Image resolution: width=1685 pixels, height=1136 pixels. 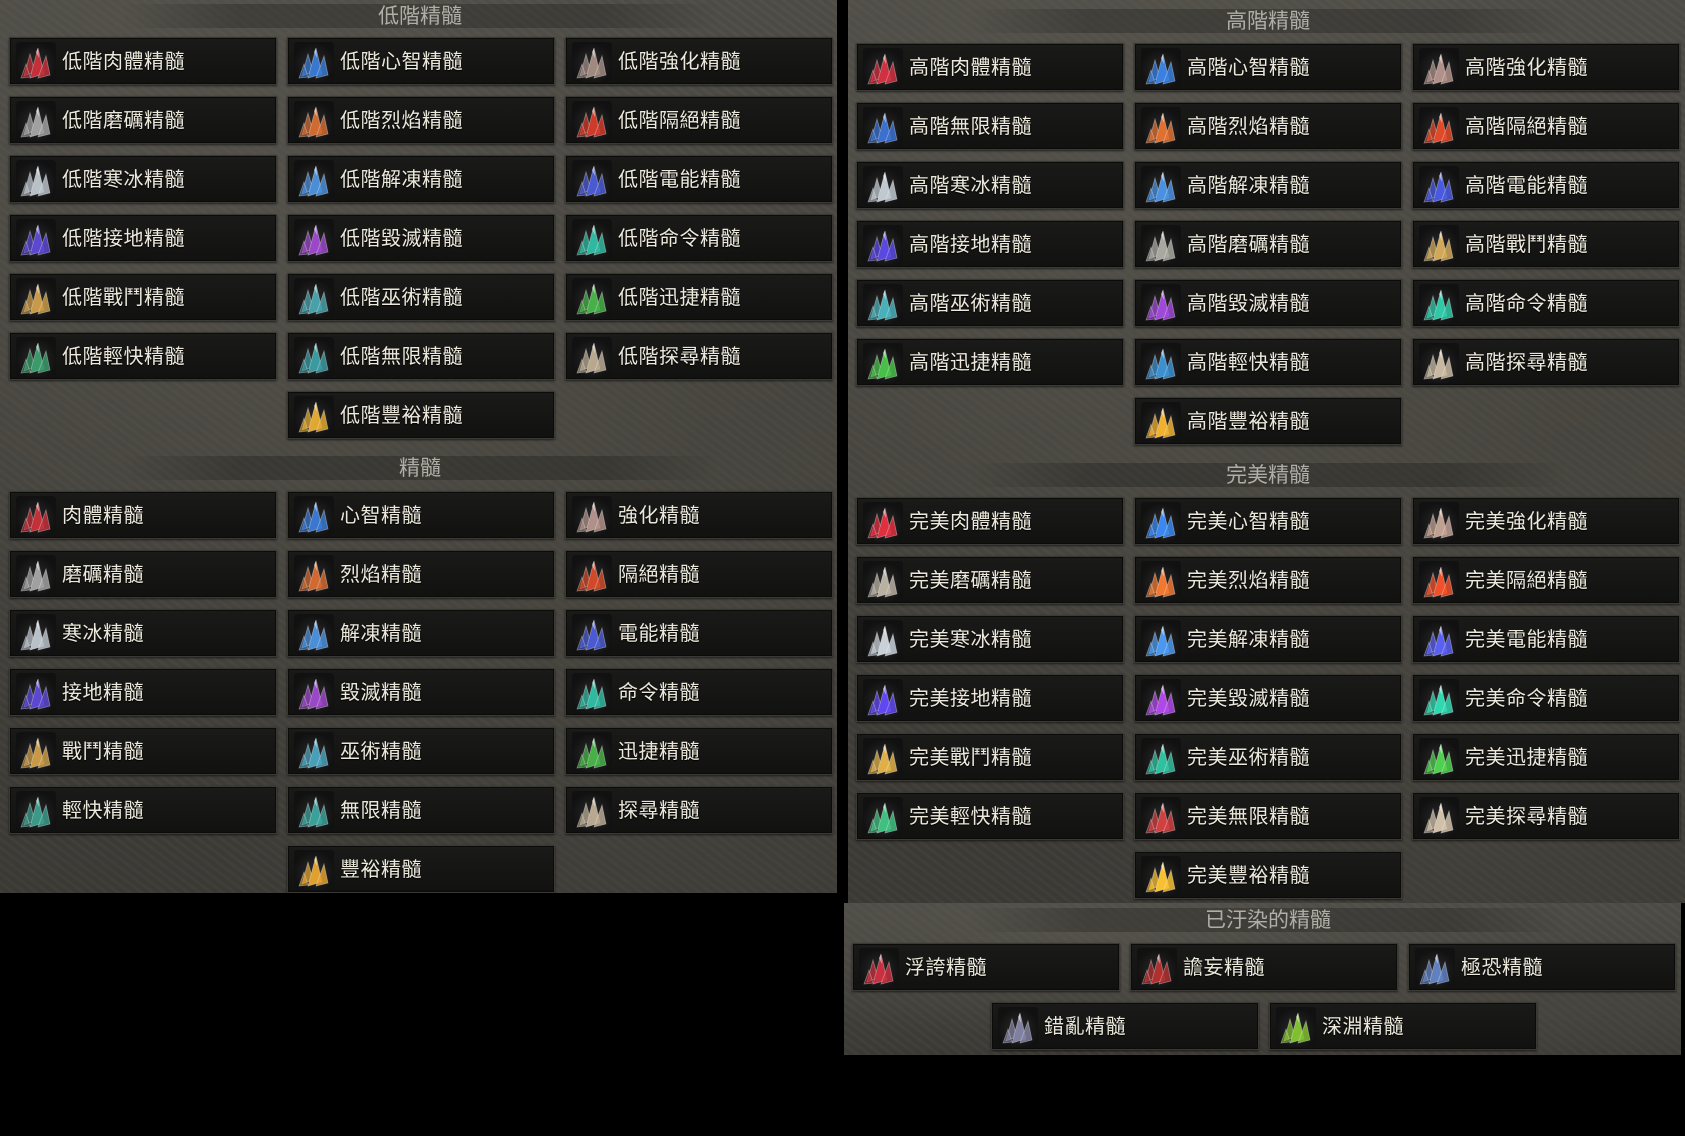 I want to click on essence-item: 低階電能精髓, so click(x=699, y=179).